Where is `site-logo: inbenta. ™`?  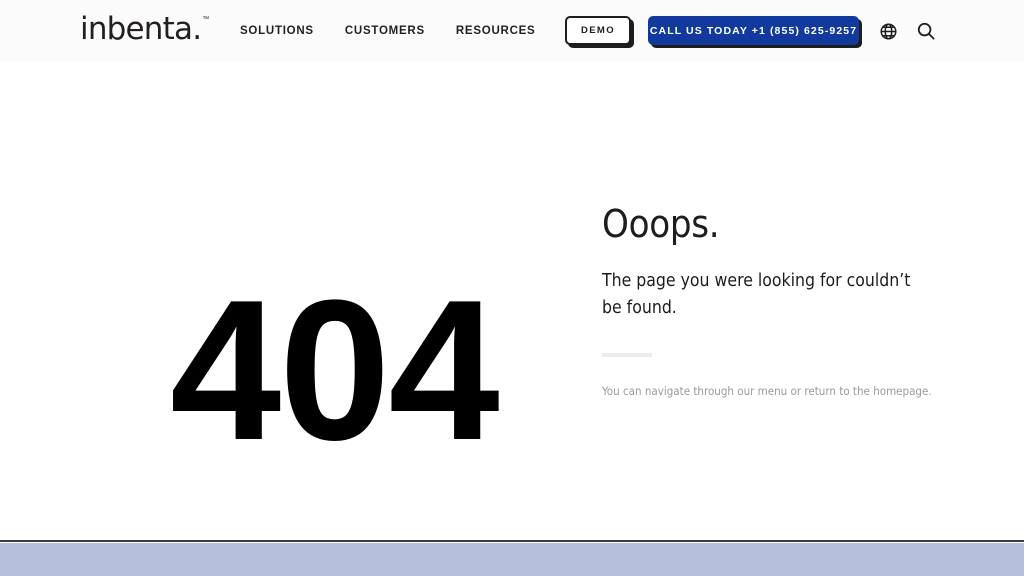 site-logo: inbenta. ™ is located at coordinates (144, 29).